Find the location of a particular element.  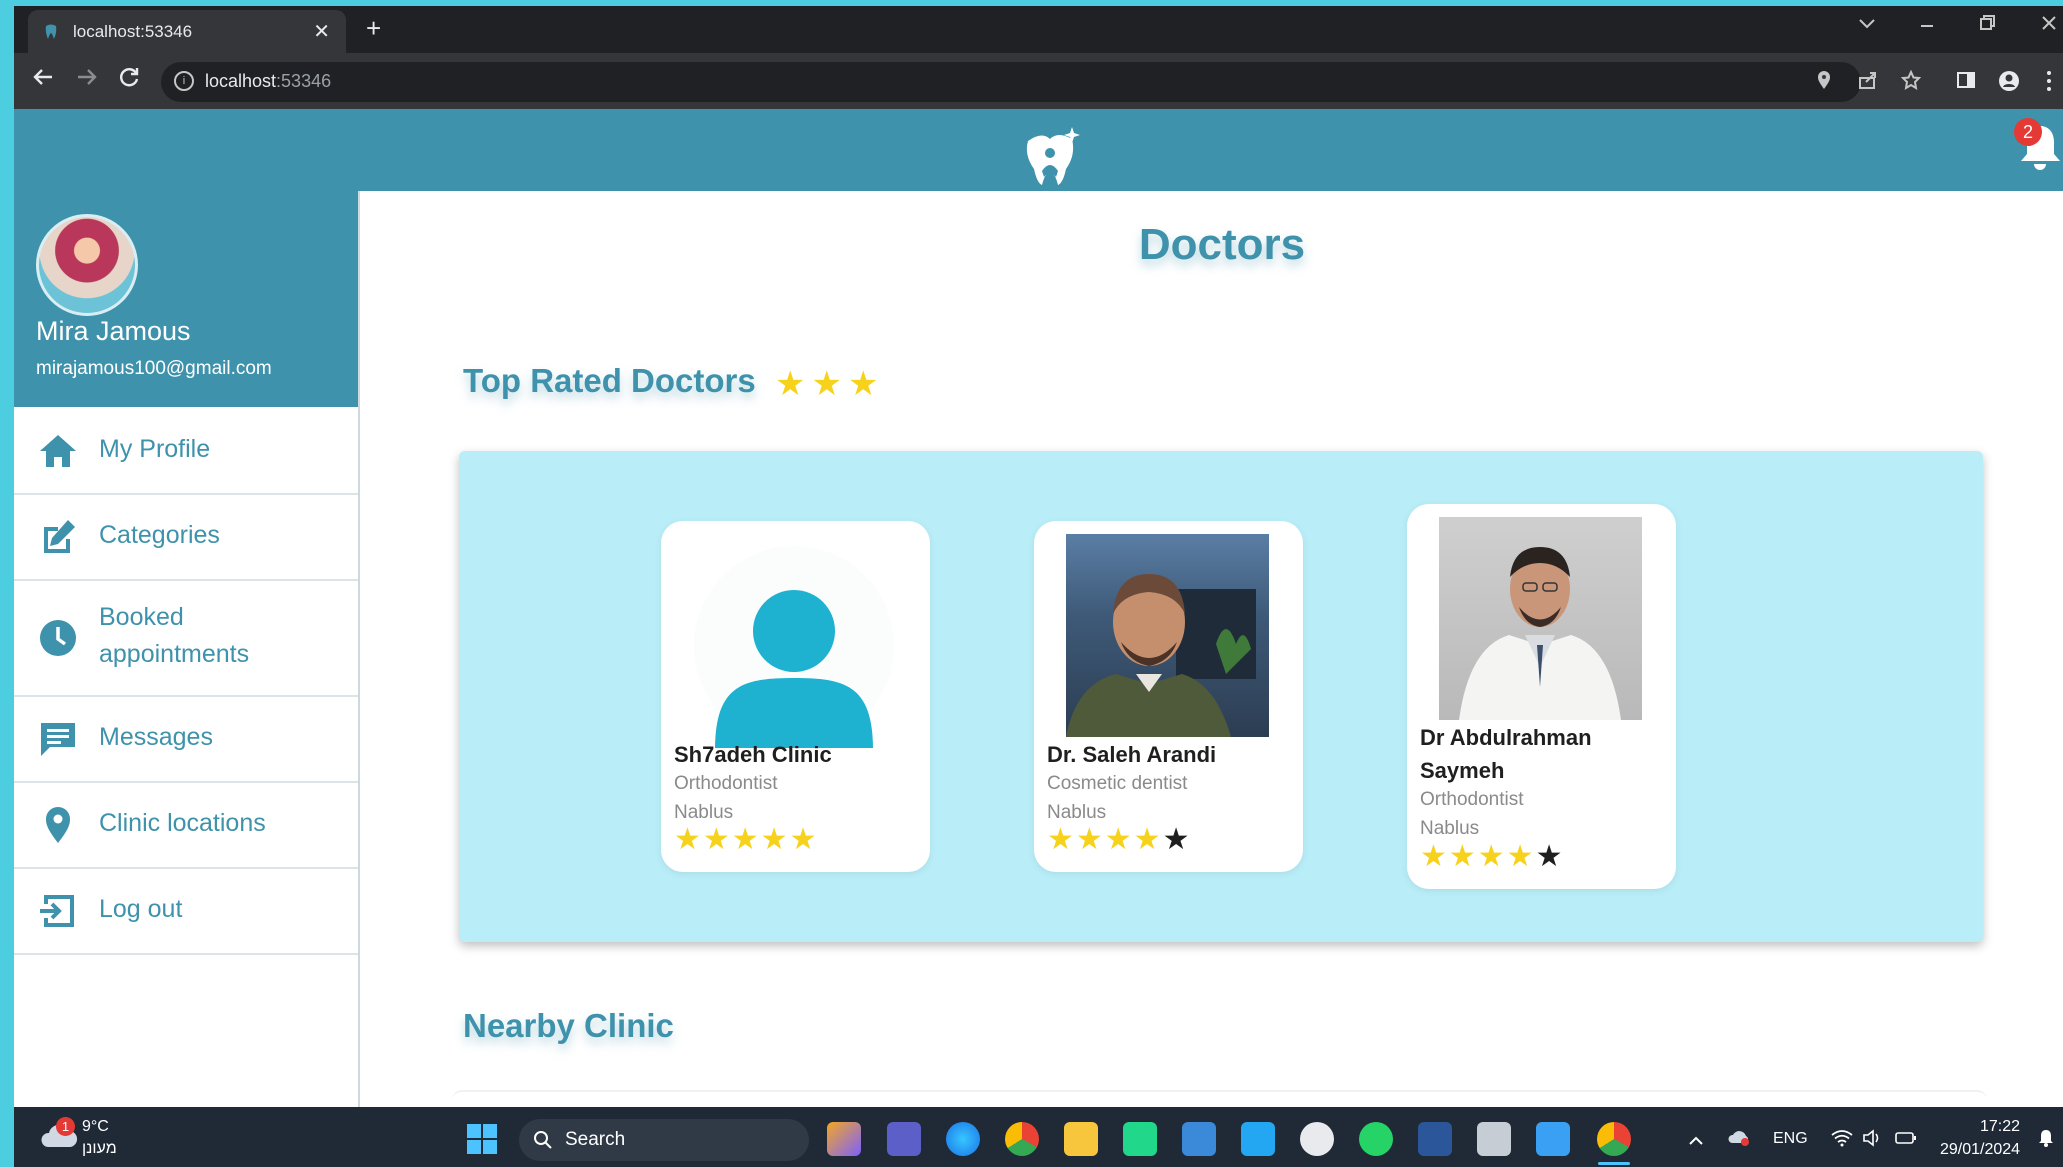

location-icon is located at coordinates (1824, 83).